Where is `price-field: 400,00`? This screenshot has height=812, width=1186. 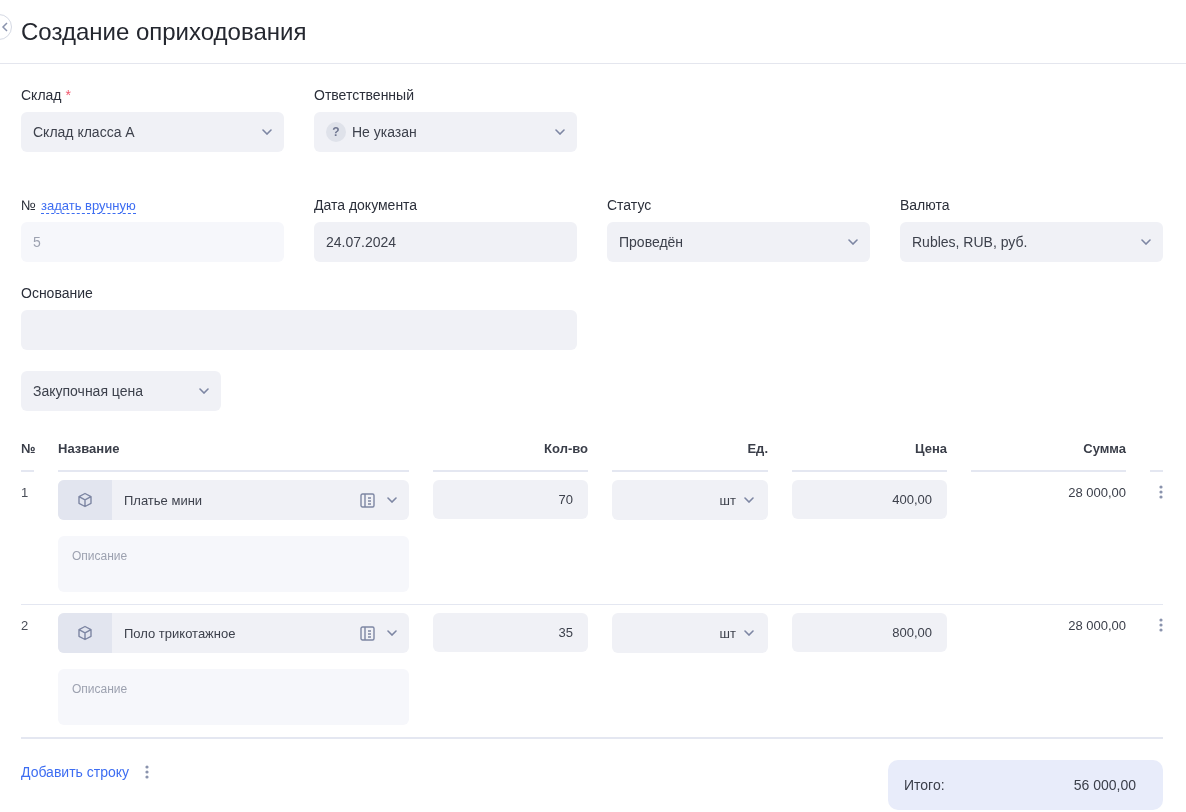
price-field: 400,00 is located at coordinates (869, 499).